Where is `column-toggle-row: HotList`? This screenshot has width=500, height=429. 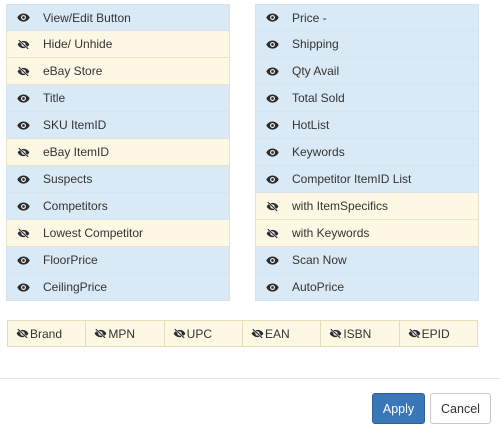 column-toggle-row: HotList is located at coordinates (367, 125).